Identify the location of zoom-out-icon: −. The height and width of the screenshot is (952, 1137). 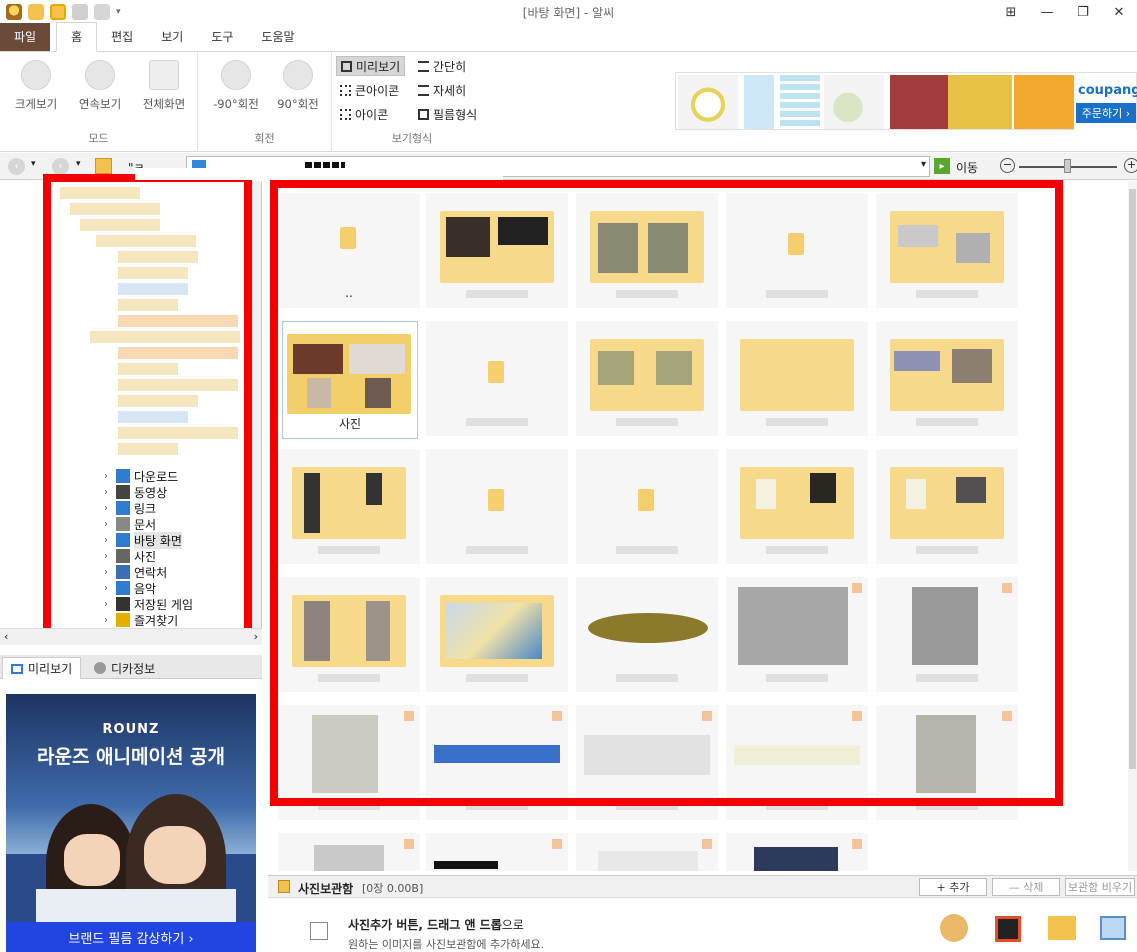
(1007, 165).